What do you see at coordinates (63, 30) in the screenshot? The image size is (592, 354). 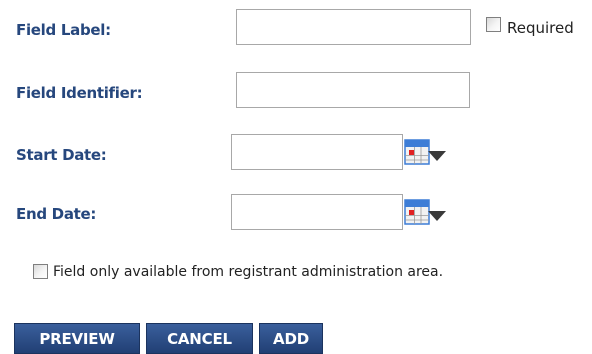 I see `field-label-label: Field Label:` at bounding box center [63, 30].